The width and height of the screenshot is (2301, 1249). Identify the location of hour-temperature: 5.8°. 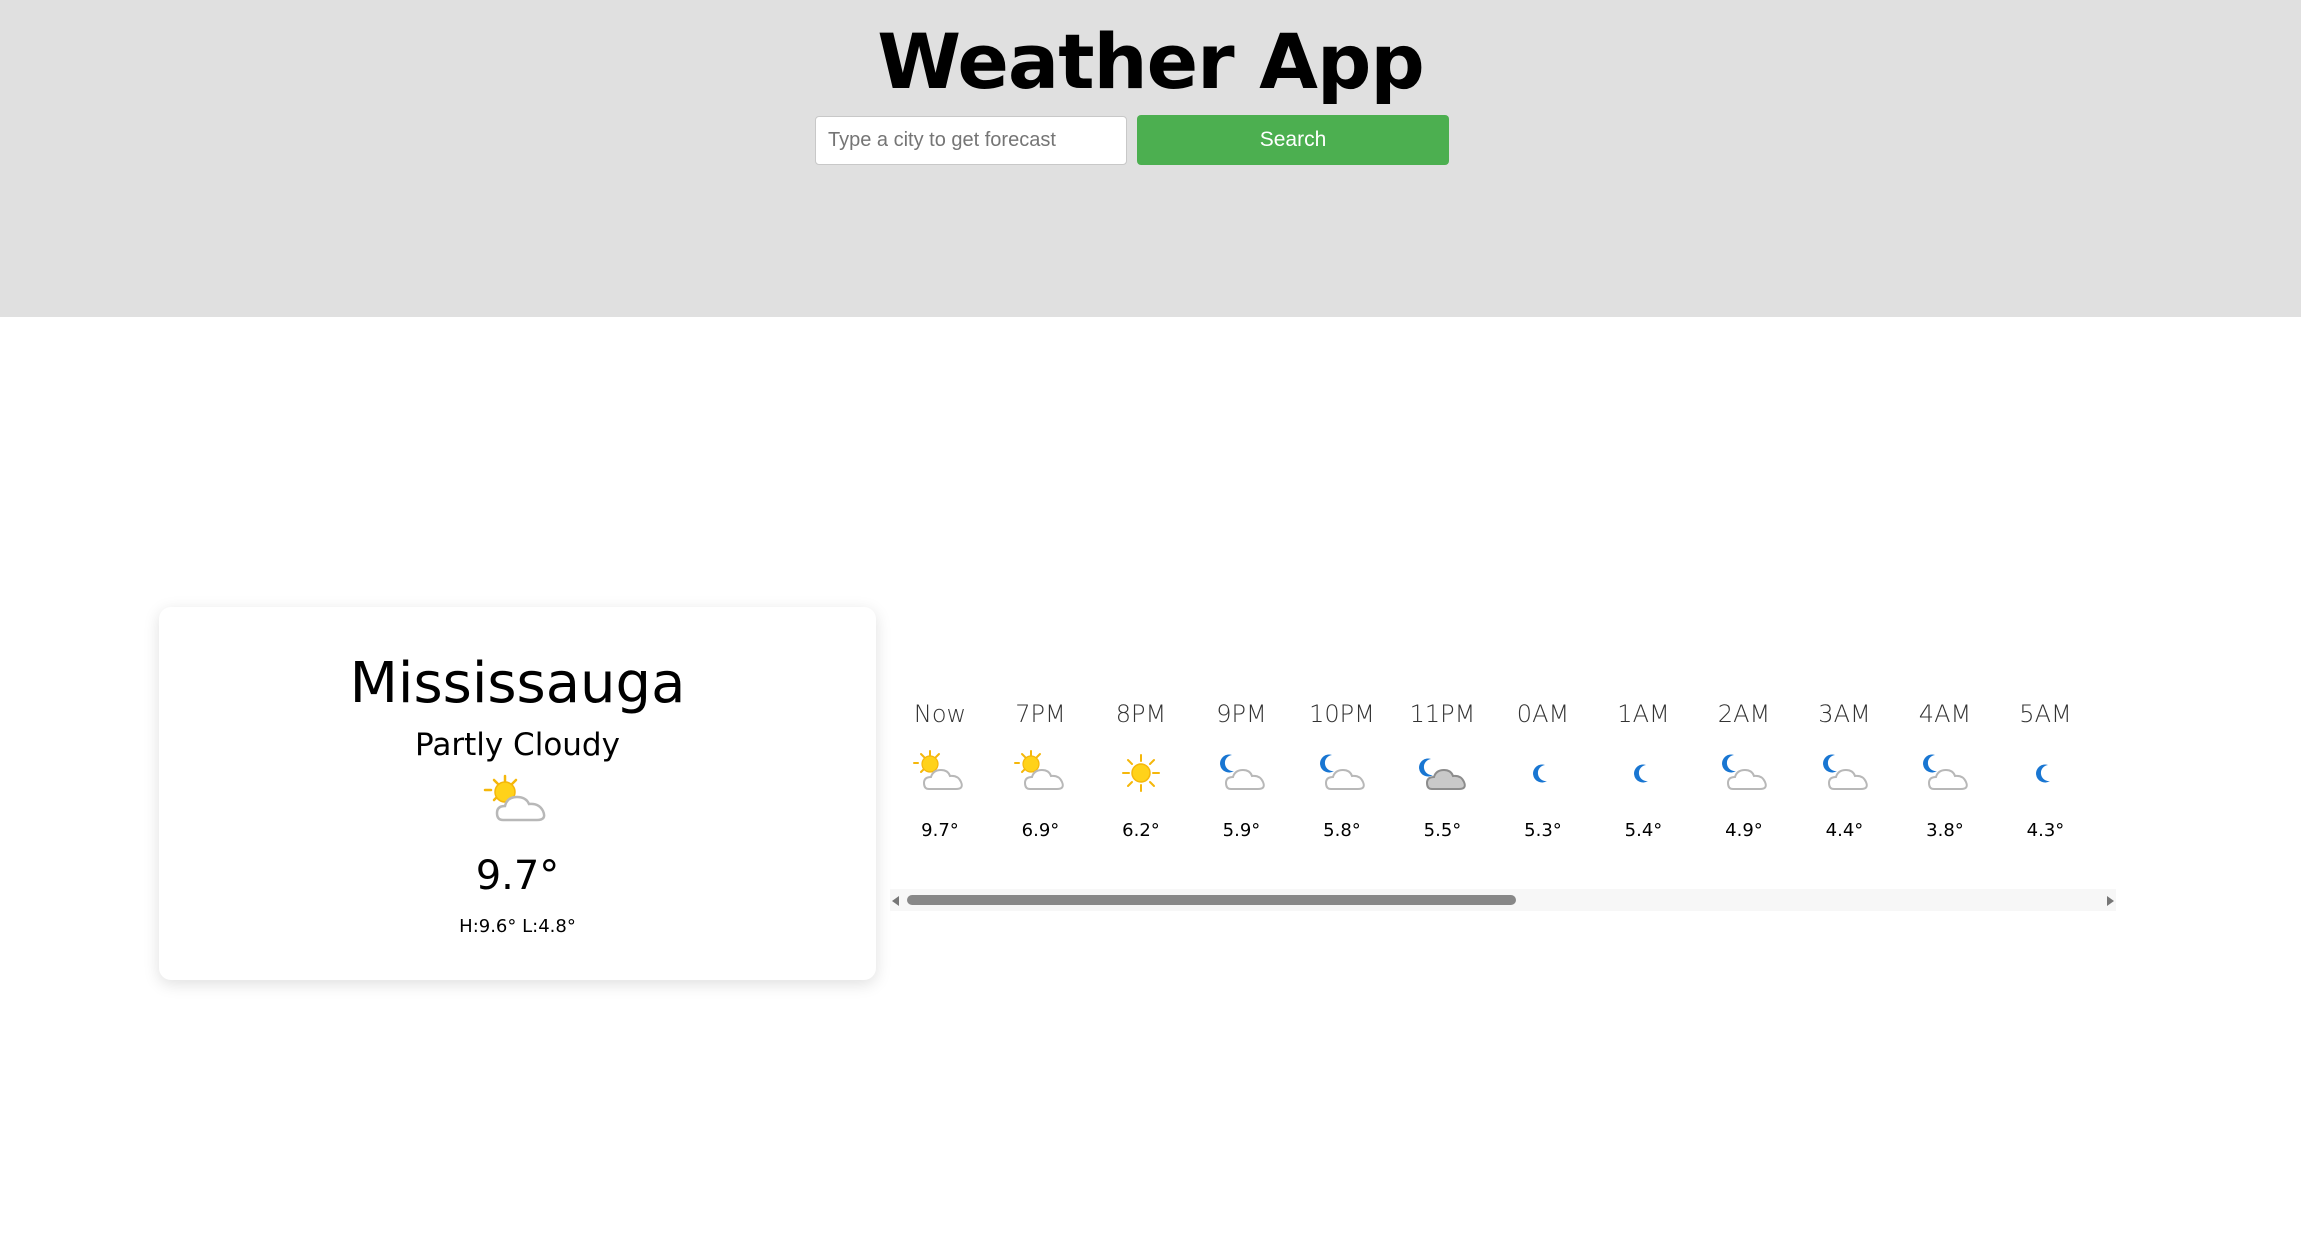
(1342, 830).